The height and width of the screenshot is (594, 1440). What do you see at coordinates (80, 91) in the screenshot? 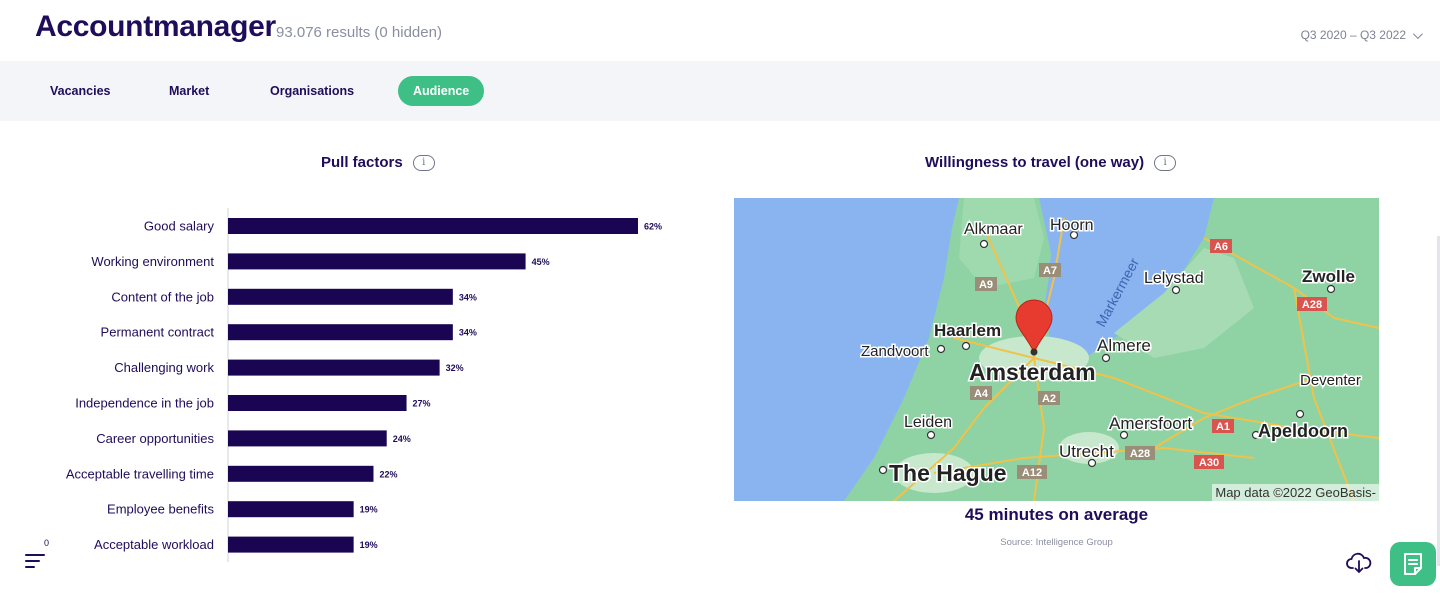
I see `tab-vacancies: Vacancies` at bounding box center [80, 91].